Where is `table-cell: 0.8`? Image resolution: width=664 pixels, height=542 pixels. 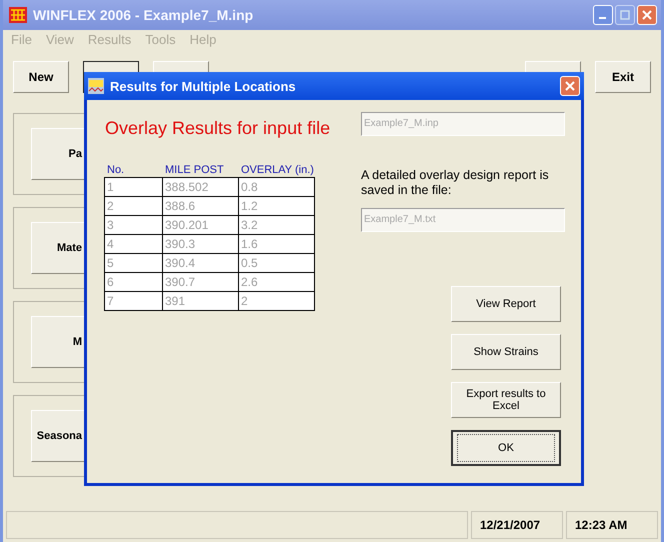
table-cell: 0.8 is located at coordinates (276, 187).